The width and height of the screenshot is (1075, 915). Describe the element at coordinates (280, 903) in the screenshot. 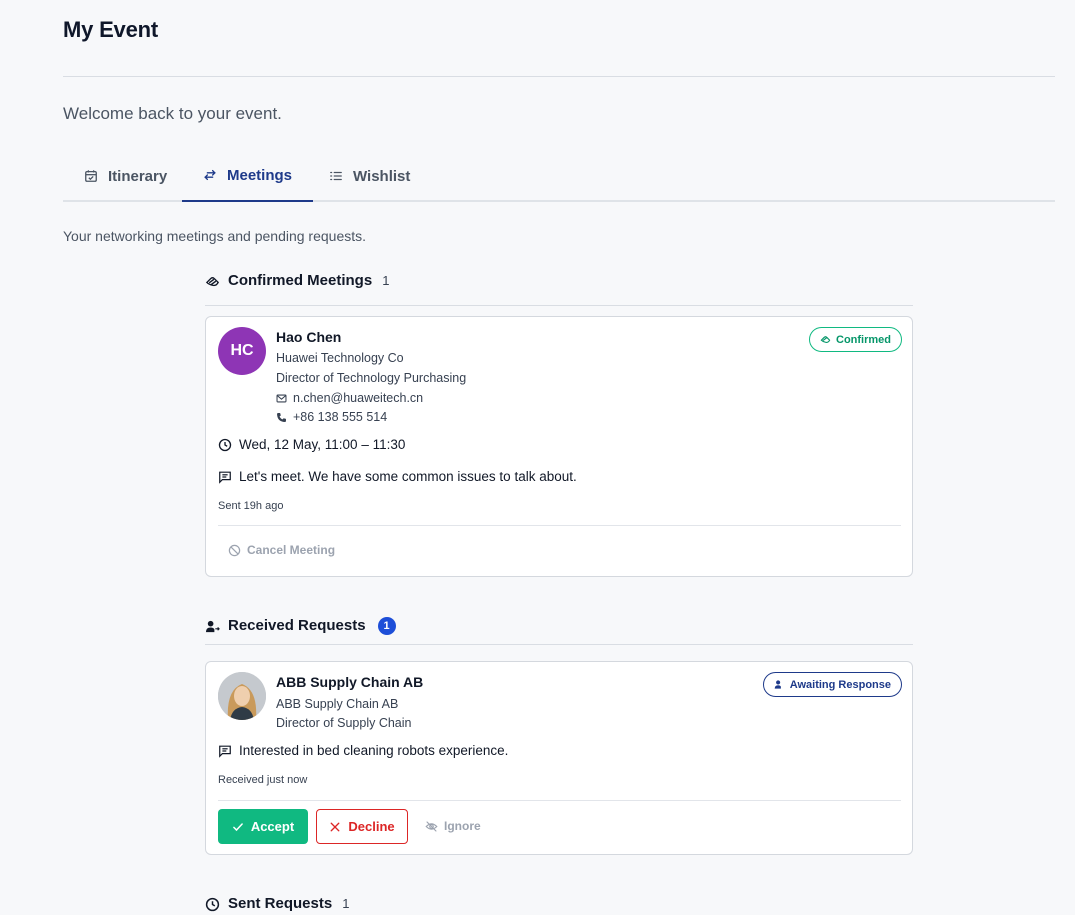

I see `sent-requests-title: Sent Requests` at that location.